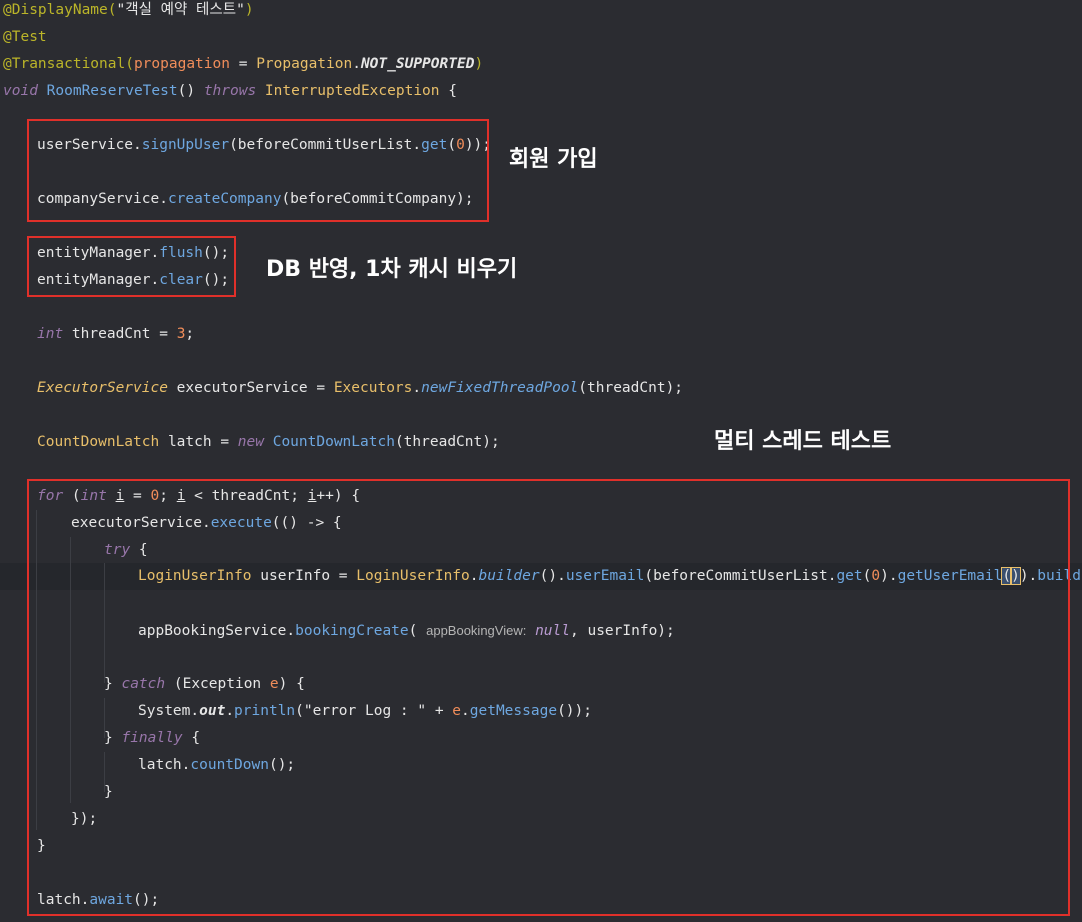 This screenshot has height=922, width=1082. I want to click on annotation-token: @Transactional(, so click(68, 64).